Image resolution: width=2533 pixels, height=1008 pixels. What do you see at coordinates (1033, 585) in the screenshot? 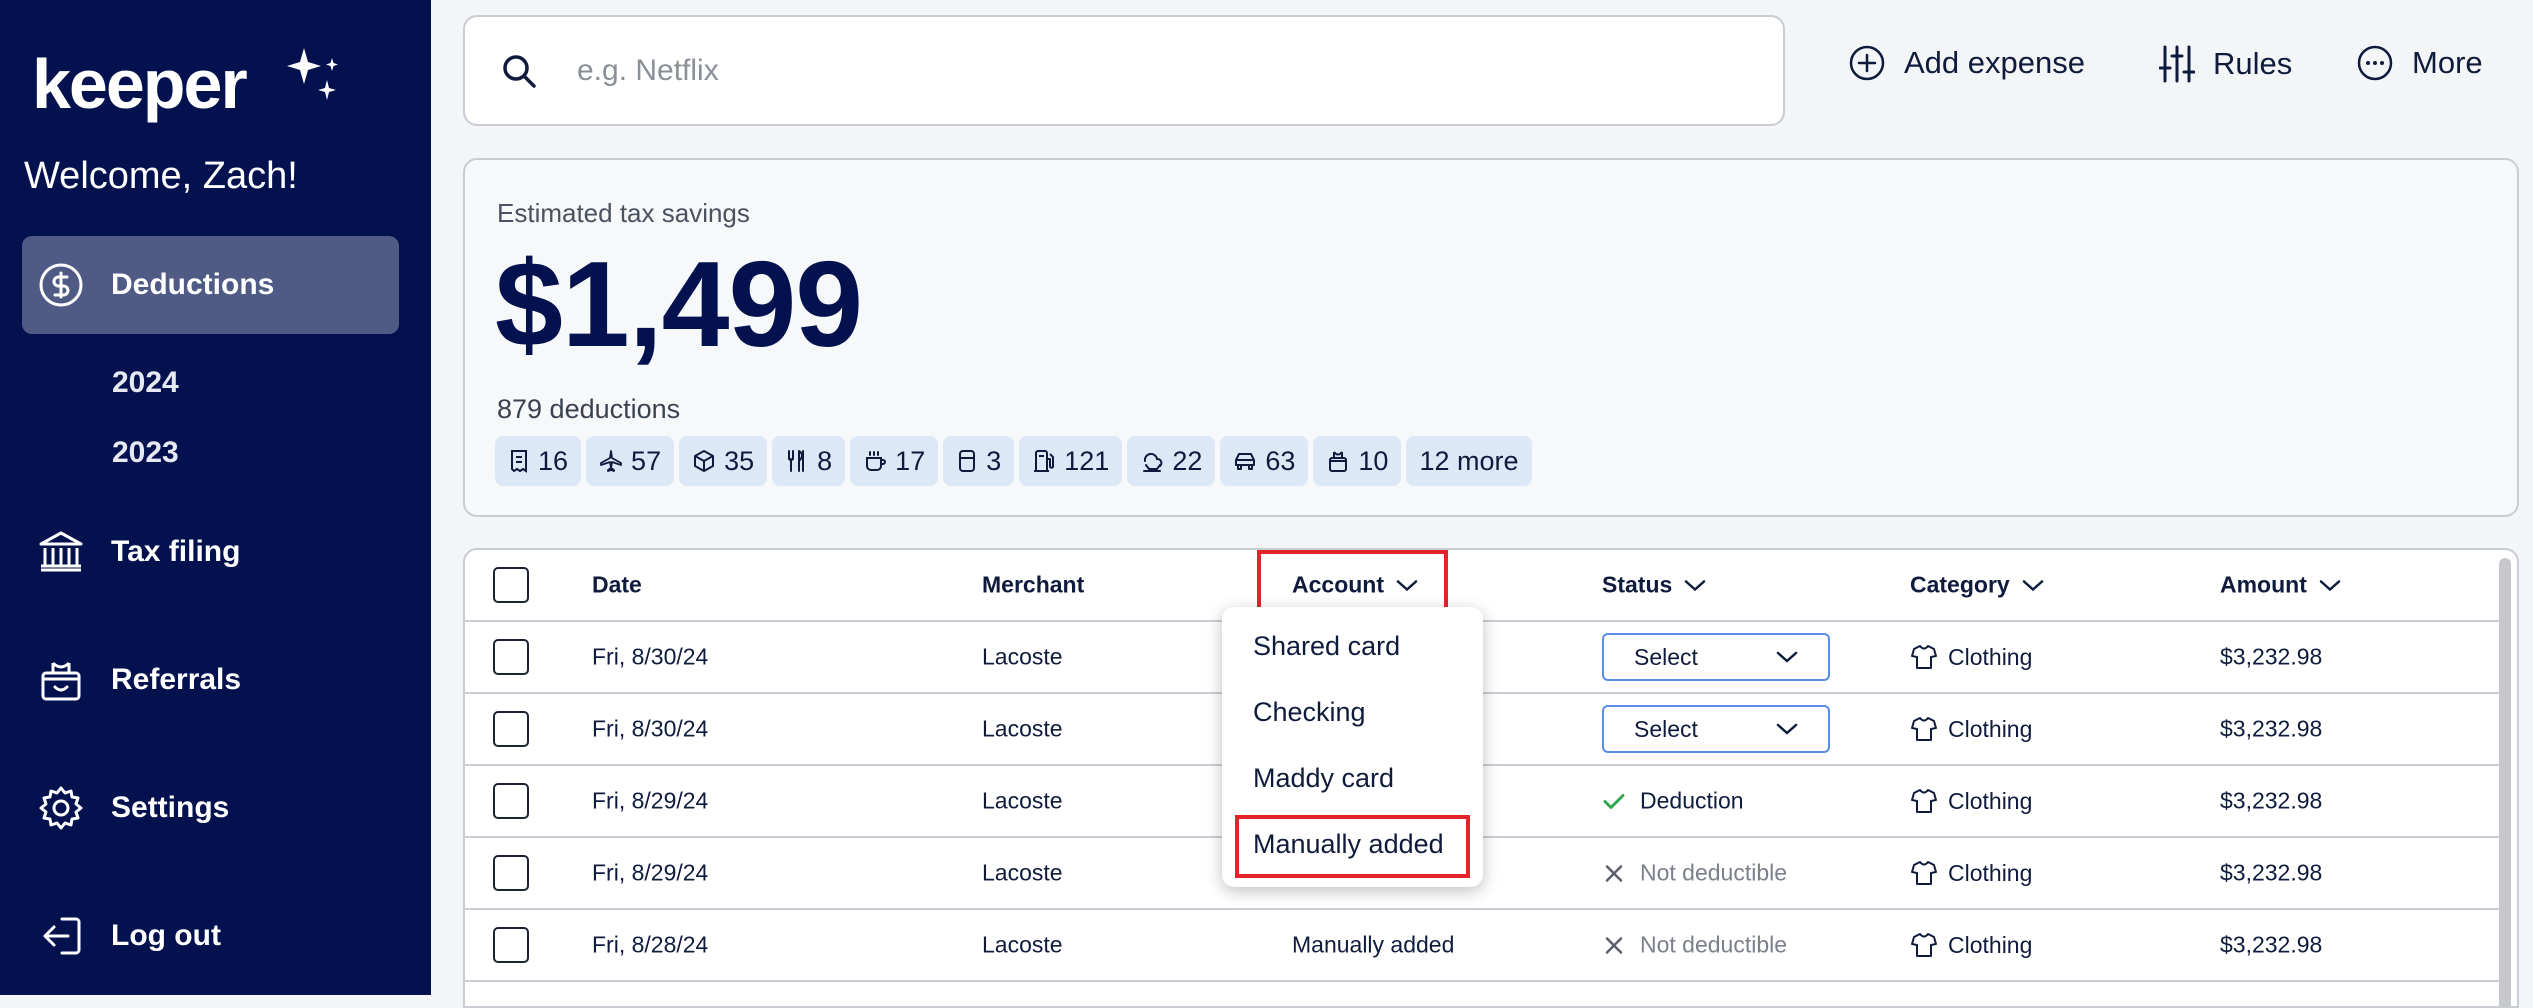
I see `merchant-header: Merchant` at bounding box center [1033, 585].